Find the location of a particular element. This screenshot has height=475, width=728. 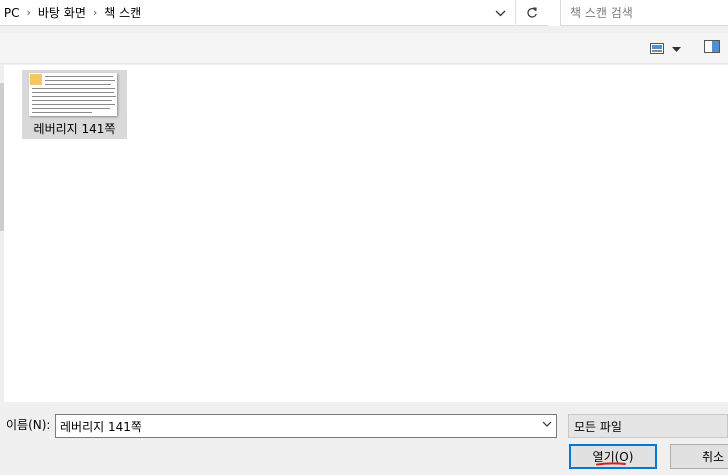

preview-pane-icon is located at coordinates (712, 46).